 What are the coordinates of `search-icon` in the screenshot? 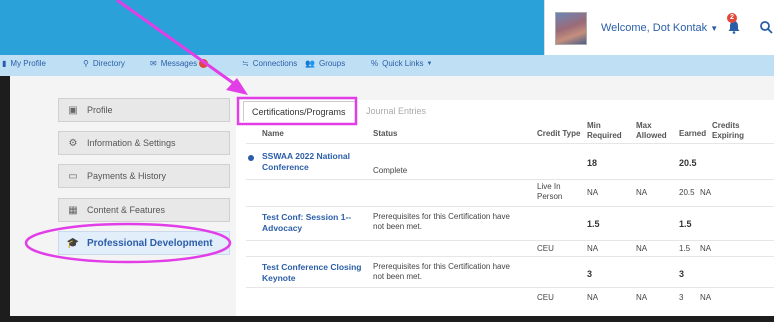 It's located at (766, 27).